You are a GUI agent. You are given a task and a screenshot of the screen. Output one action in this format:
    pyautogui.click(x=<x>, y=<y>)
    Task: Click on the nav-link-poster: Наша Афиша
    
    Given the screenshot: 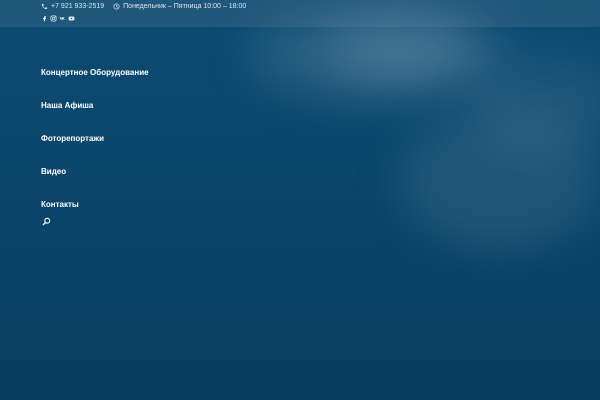 What is the action you would take?
    pyautogui.click(x=67, y=105)
    